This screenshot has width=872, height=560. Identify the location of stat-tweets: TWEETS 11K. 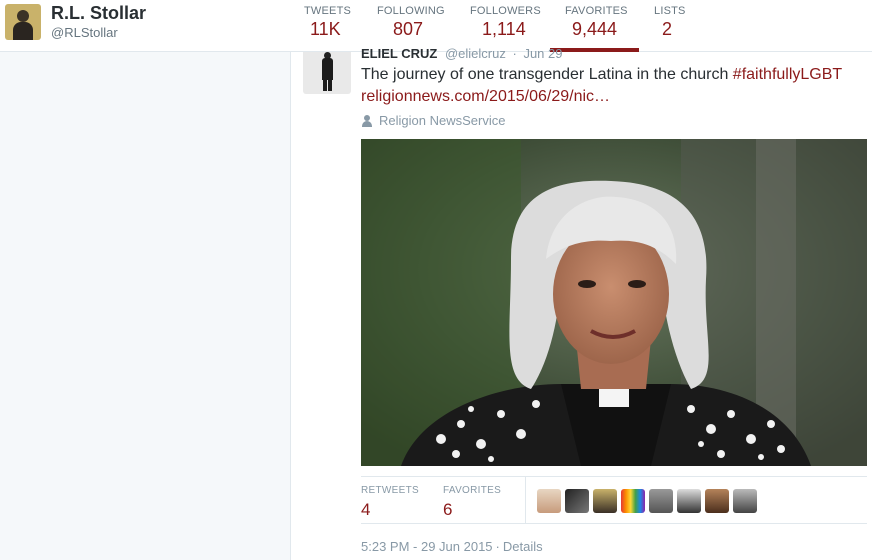
(330, 26).